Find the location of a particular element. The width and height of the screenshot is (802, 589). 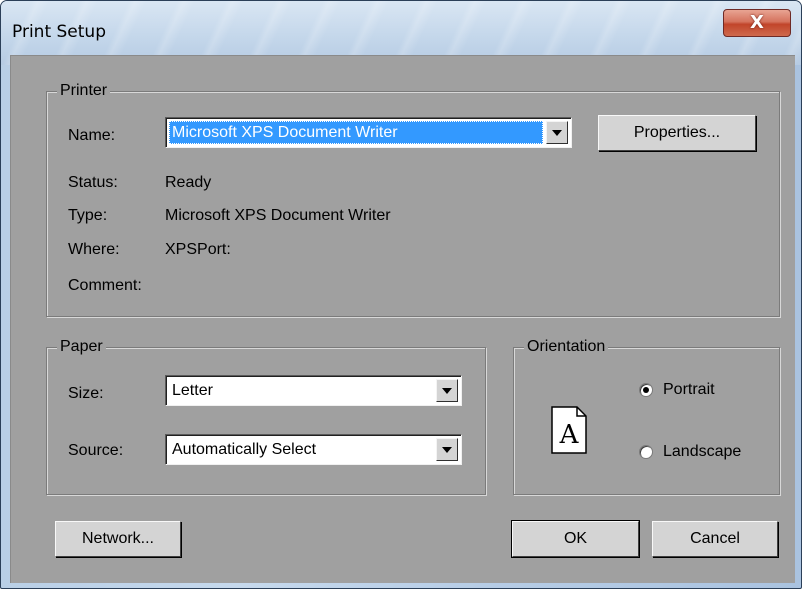

orientation-group-label: Orientation is located at coordinates (566, 347).